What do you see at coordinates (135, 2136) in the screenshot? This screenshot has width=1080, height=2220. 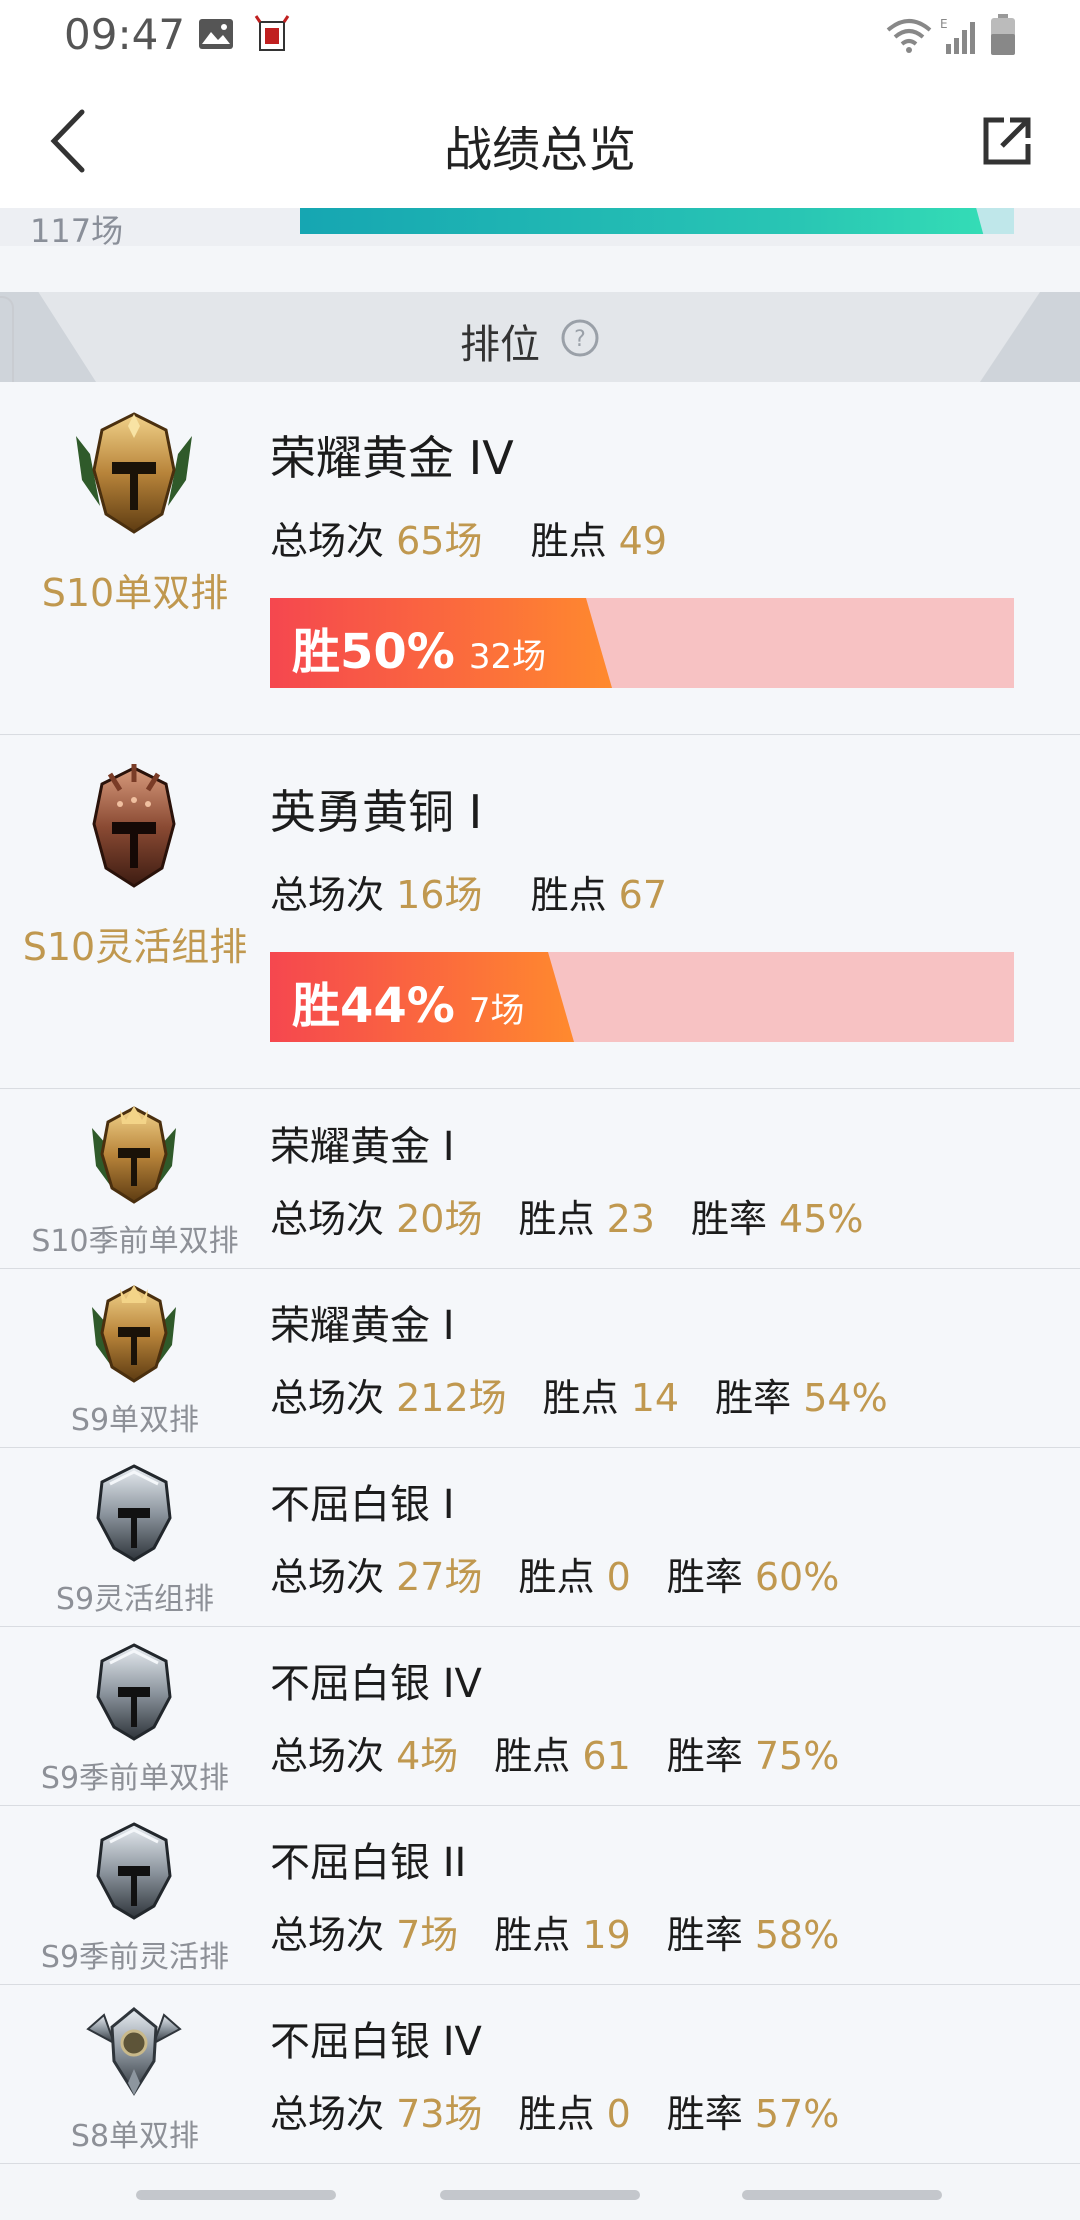 I see `queue-name: S8单双排` at bounding box center [135, 2136].